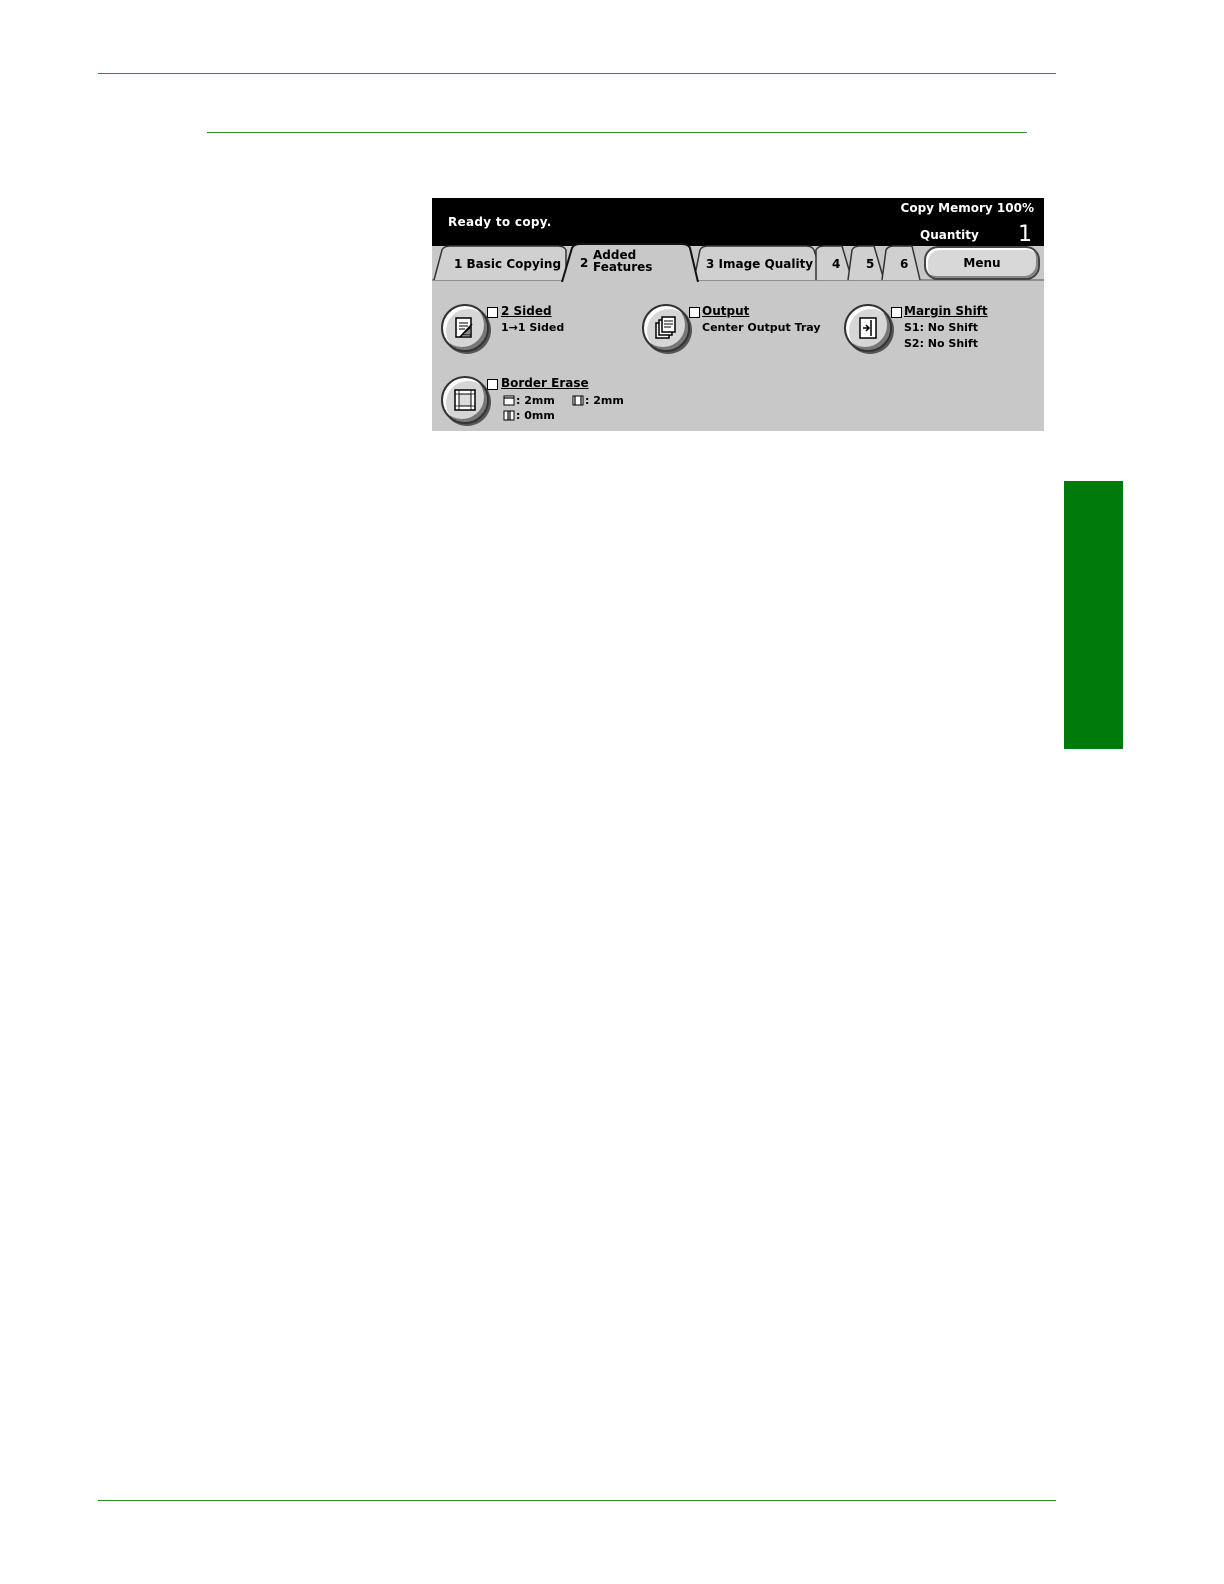  I want to click on margin-shift-button, so click(868, 328).